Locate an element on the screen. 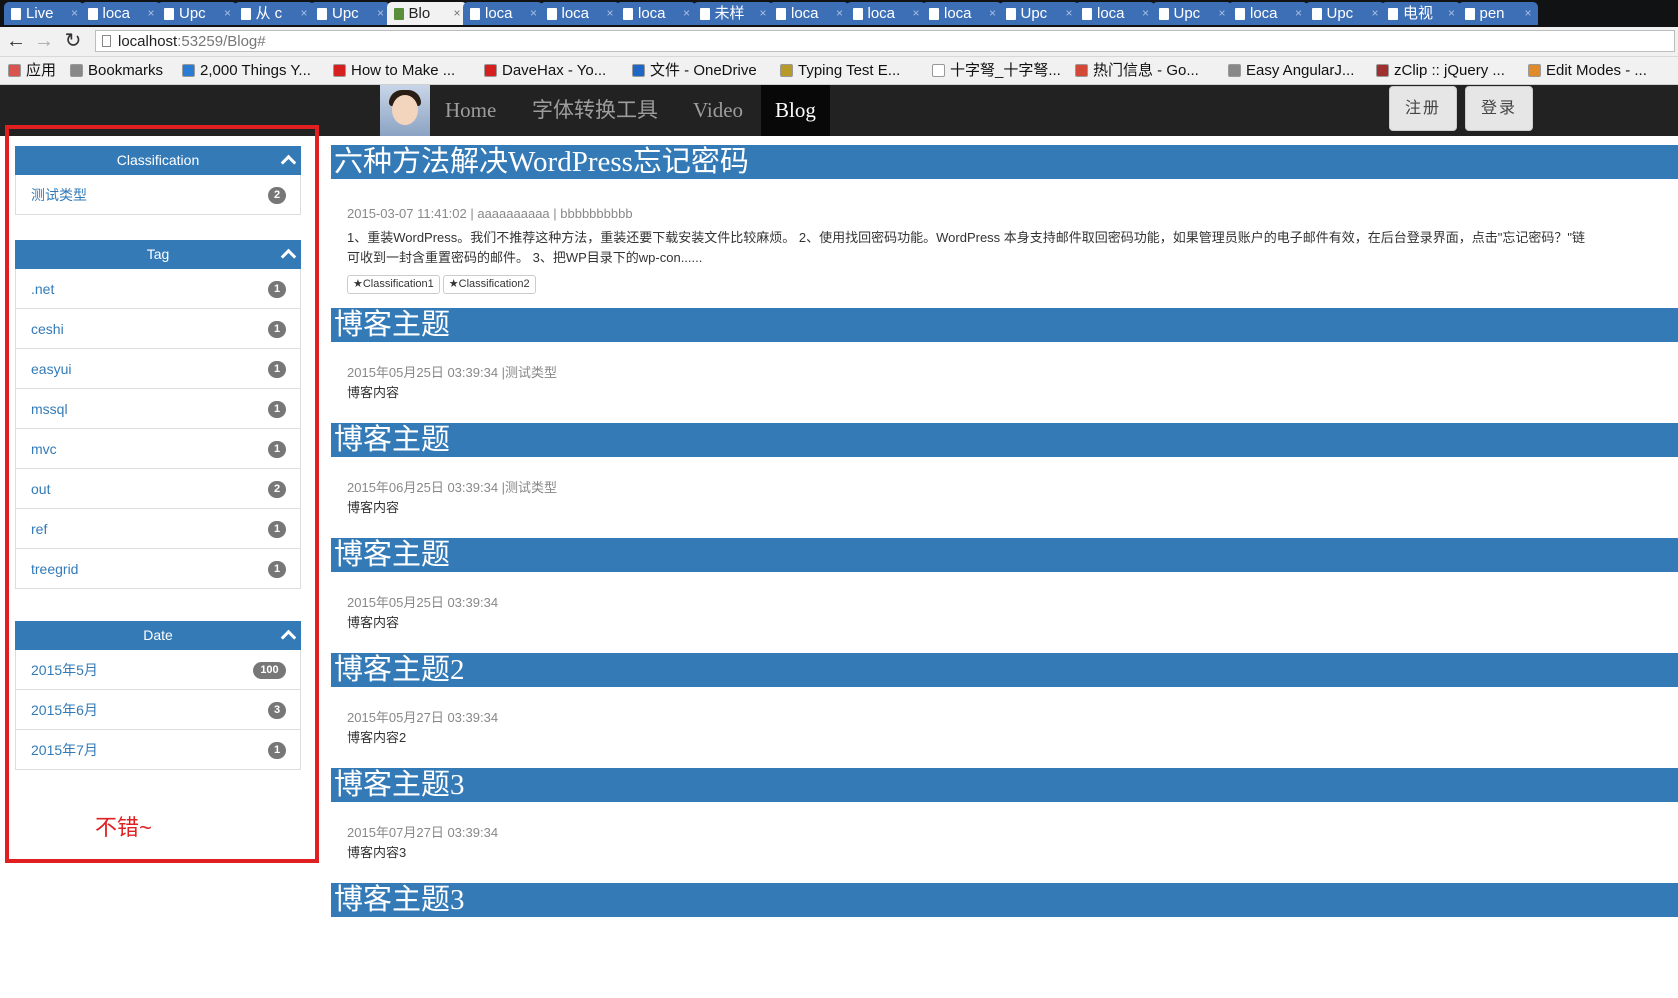 Image resolution: width=1678 pixels, height=998 pixels. tag-list-item: mssql 1 is located at coordinates (158, 409).